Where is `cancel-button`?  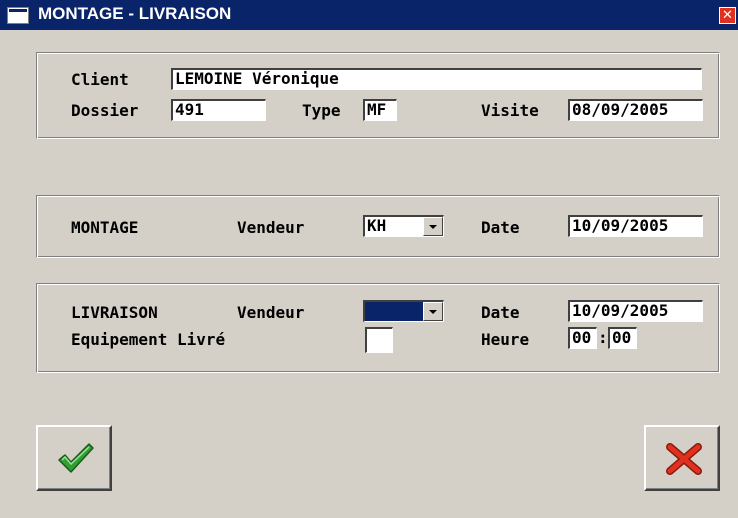 cancel-button is located at coordinates (682, 458).